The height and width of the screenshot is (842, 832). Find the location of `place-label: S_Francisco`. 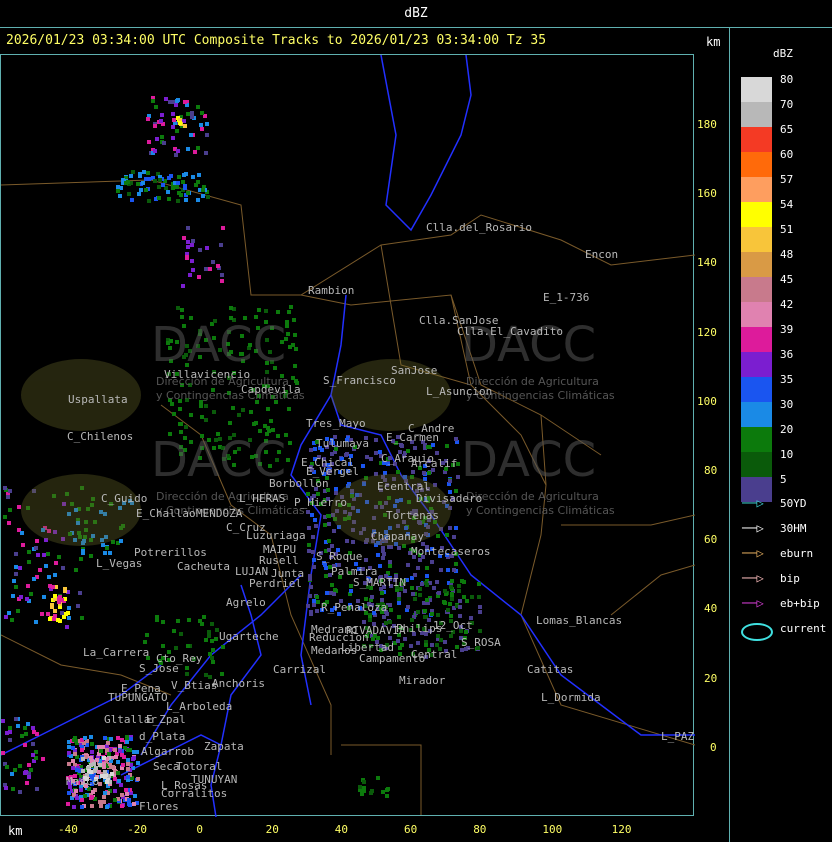

place-label: S_Francisco is located at coordinates (359, 380).